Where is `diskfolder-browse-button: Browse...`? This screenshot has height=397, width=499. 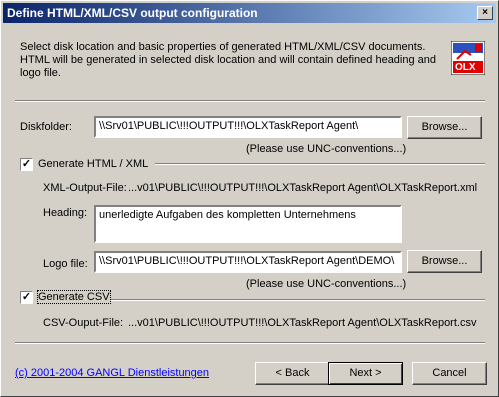 diskfolder-browse-button: Browse... is located at coordinates (444, 127).